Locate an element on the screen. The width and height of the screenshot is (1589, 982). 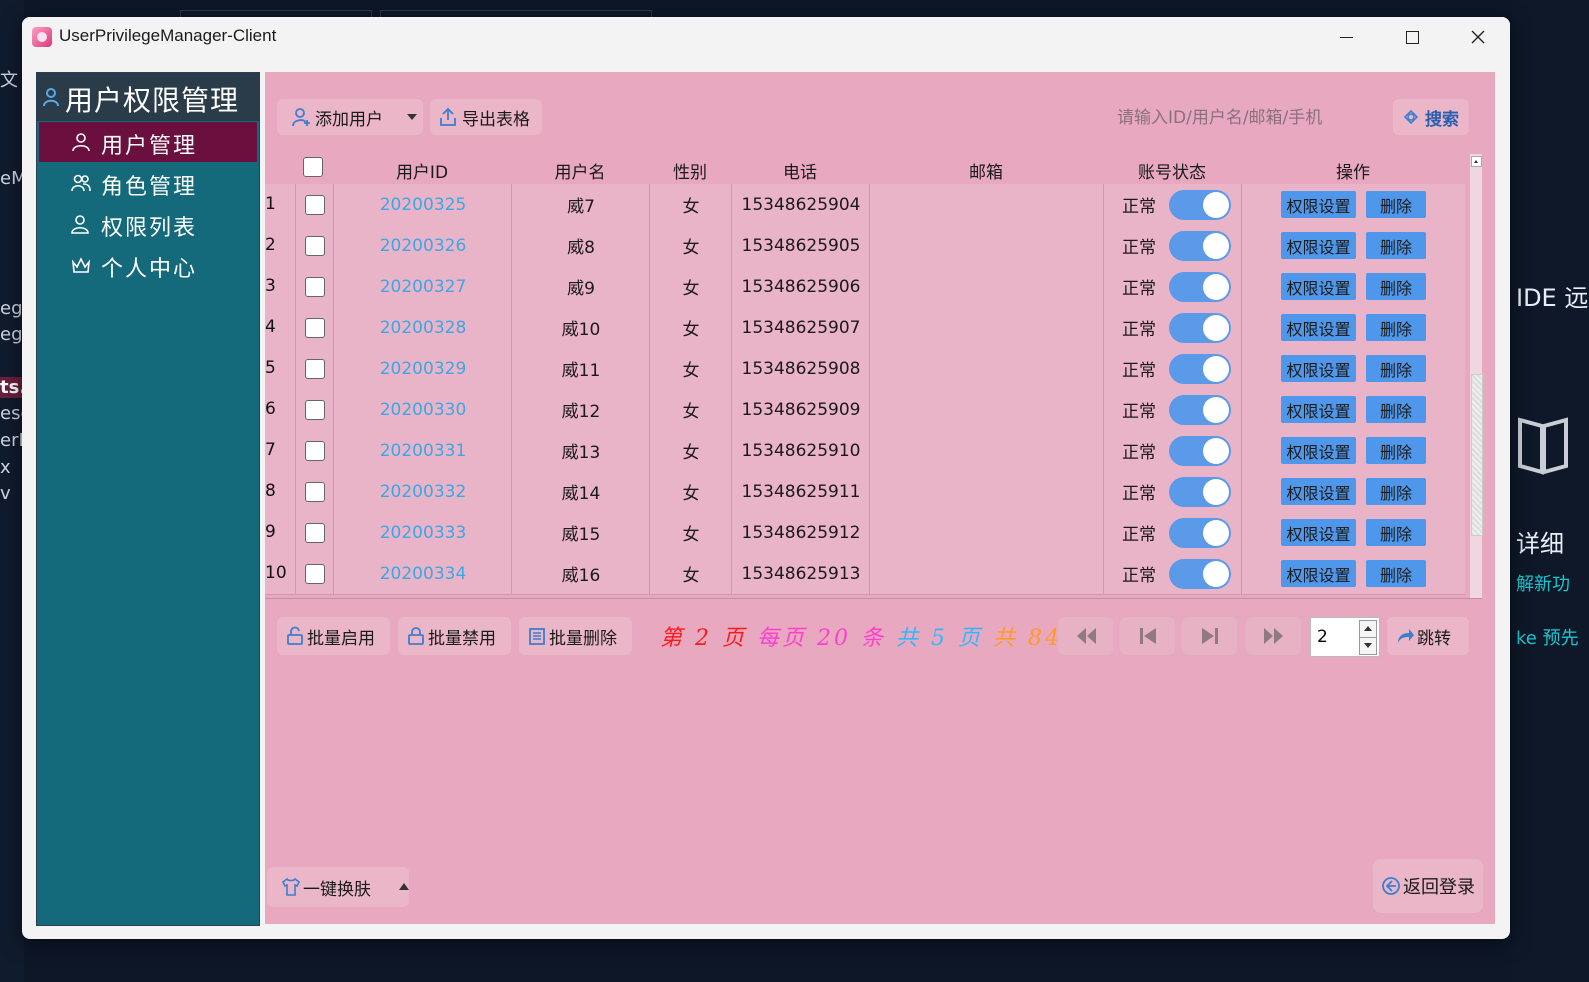
select-all-checkbox is located at coordinates (313, 167).